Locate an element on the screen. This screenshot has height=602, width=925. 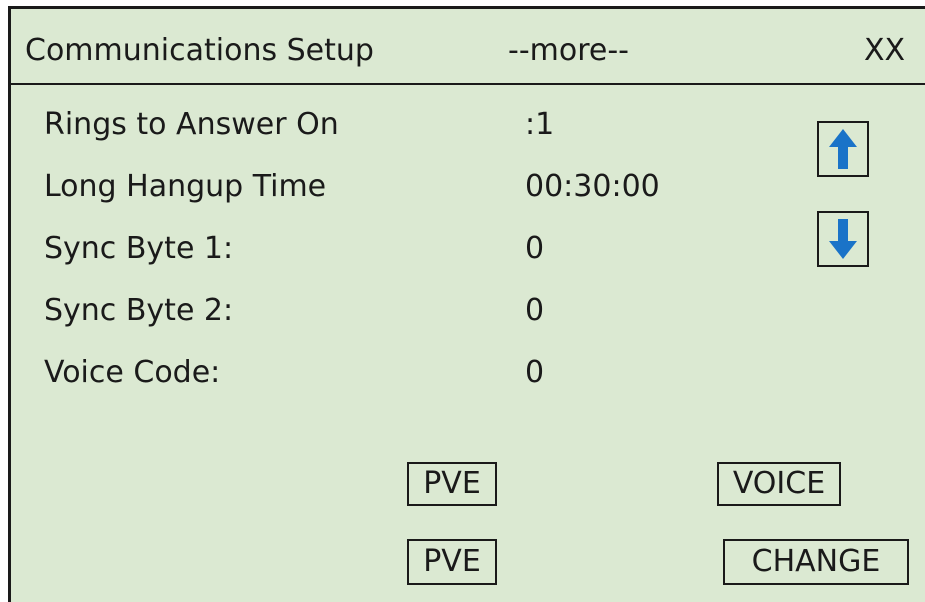
header-divider is located at coordinates (468, 84).